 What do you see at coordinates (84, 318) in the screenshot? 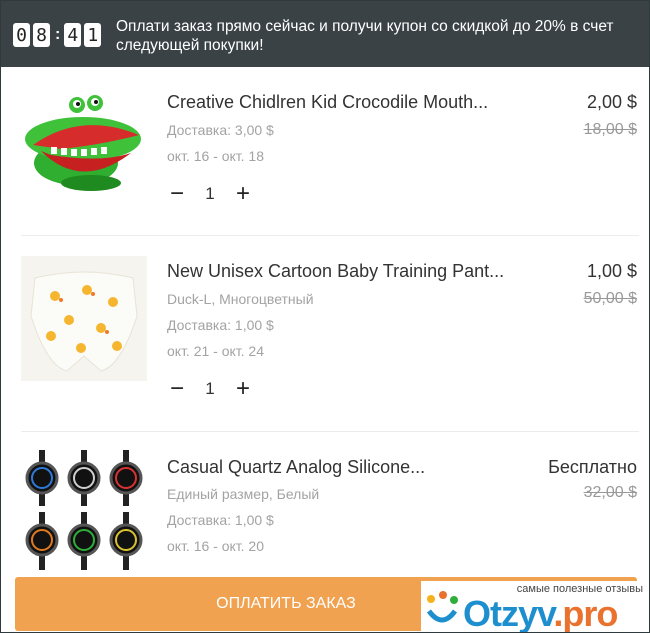
I see `product-image-baby-pants` at bounding box center [84, 318].